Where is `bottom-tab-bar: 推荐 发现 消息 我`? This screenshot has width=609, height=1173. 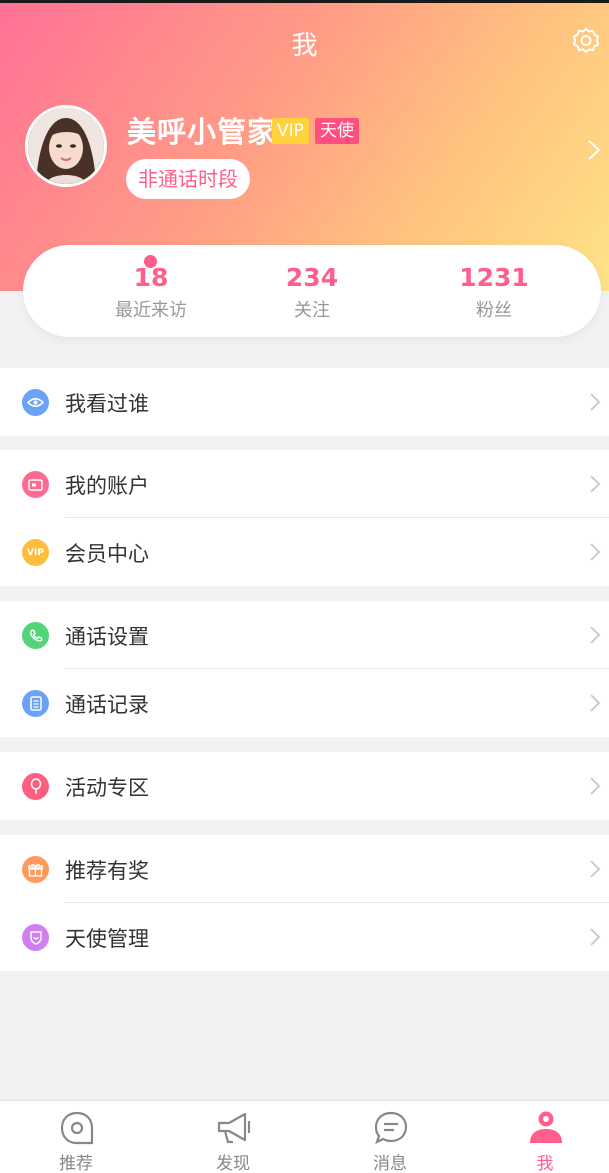
bottom-tab-bar: 推荐 发现 消息 我 is located at coordinates (304, 1136).